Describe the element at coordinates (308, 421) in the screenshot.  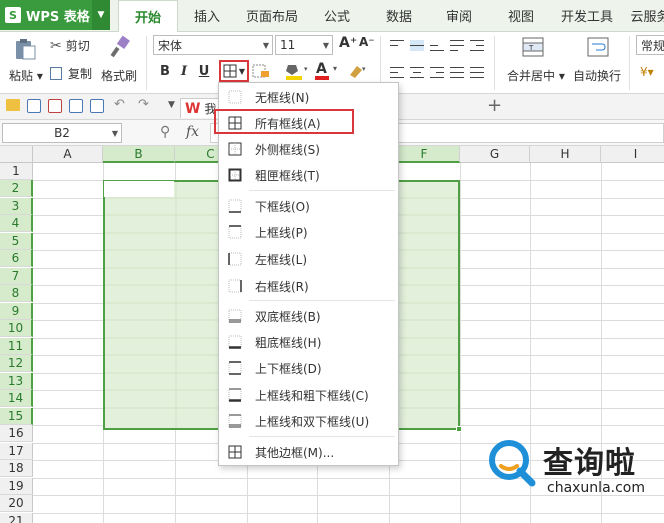
I see `menu-item-top-double-bottom-border: 上框线和双下框线(U)` at that location.